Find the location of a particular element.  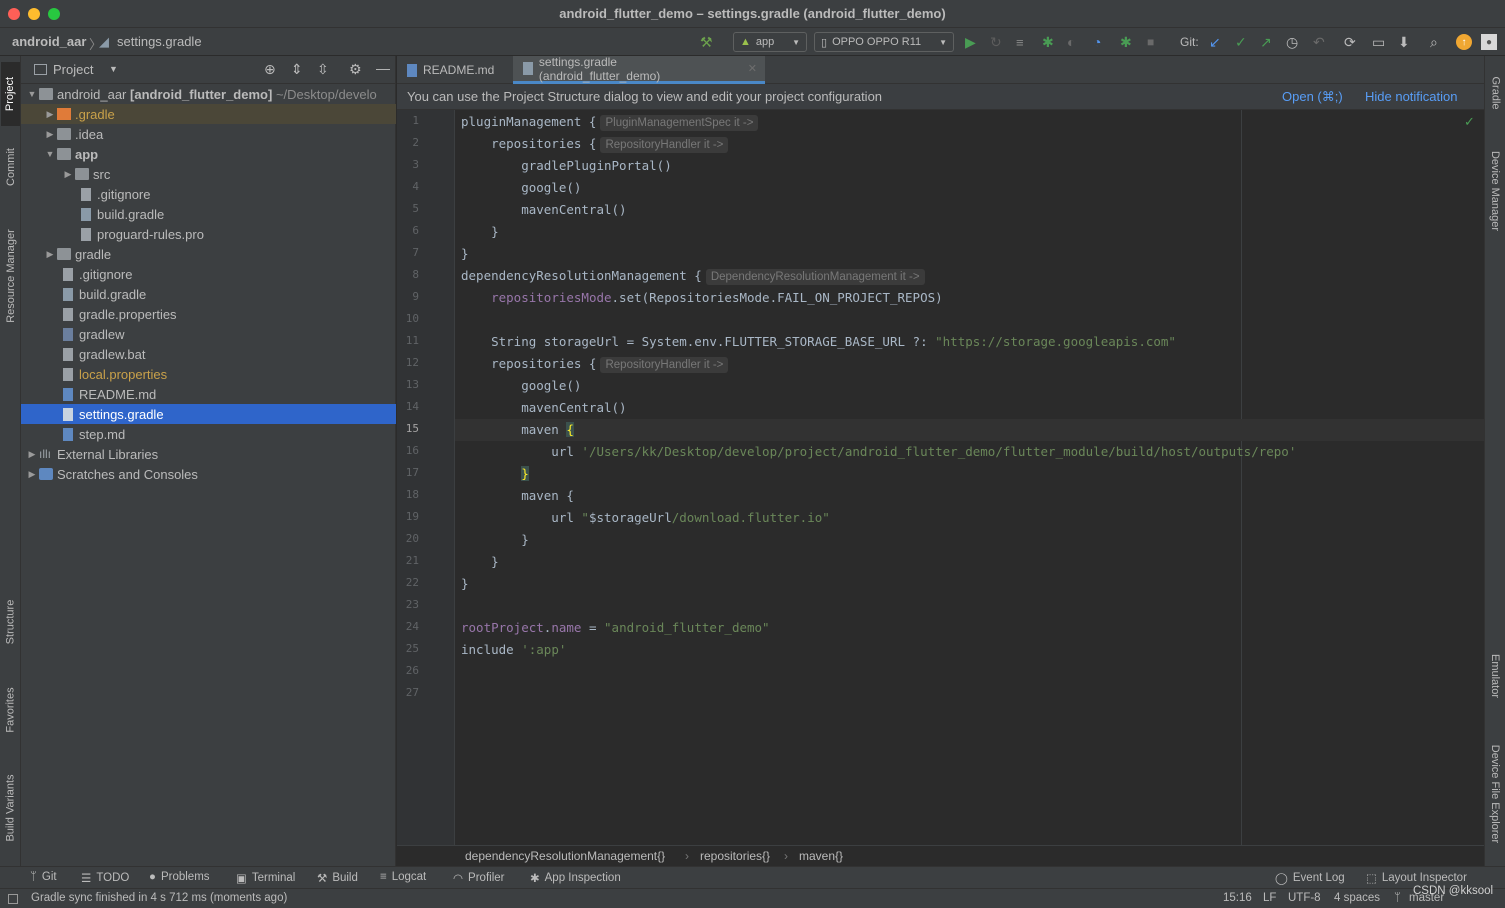

tool-profiler: ◠ Profiler is located at coordinates (478, 878).